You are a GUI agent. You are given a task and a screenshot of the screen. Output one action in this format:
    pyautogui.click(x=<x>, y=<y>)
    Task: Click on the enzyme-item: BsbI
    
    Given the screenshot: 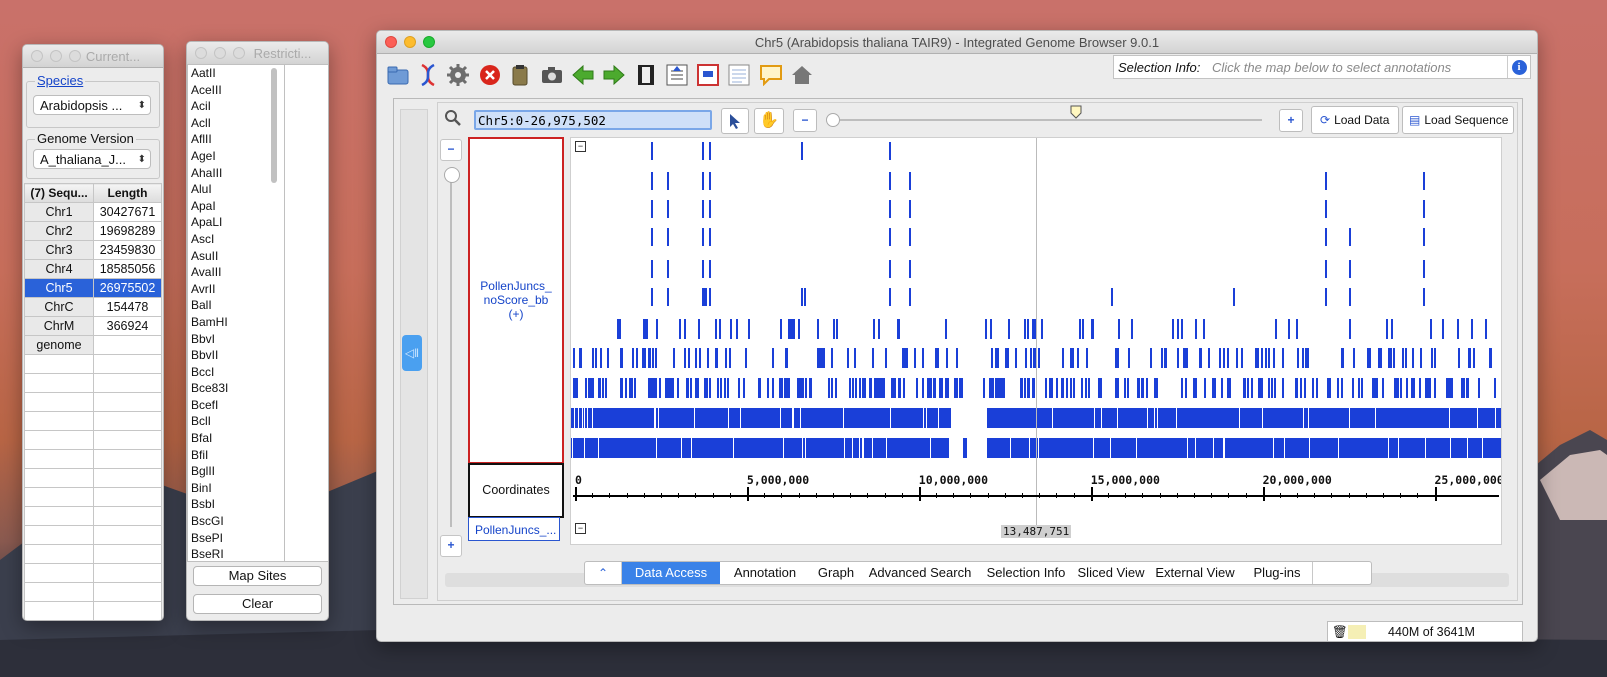 What is the action you would take?
    pyautogui.click(x=236, y=504)
    